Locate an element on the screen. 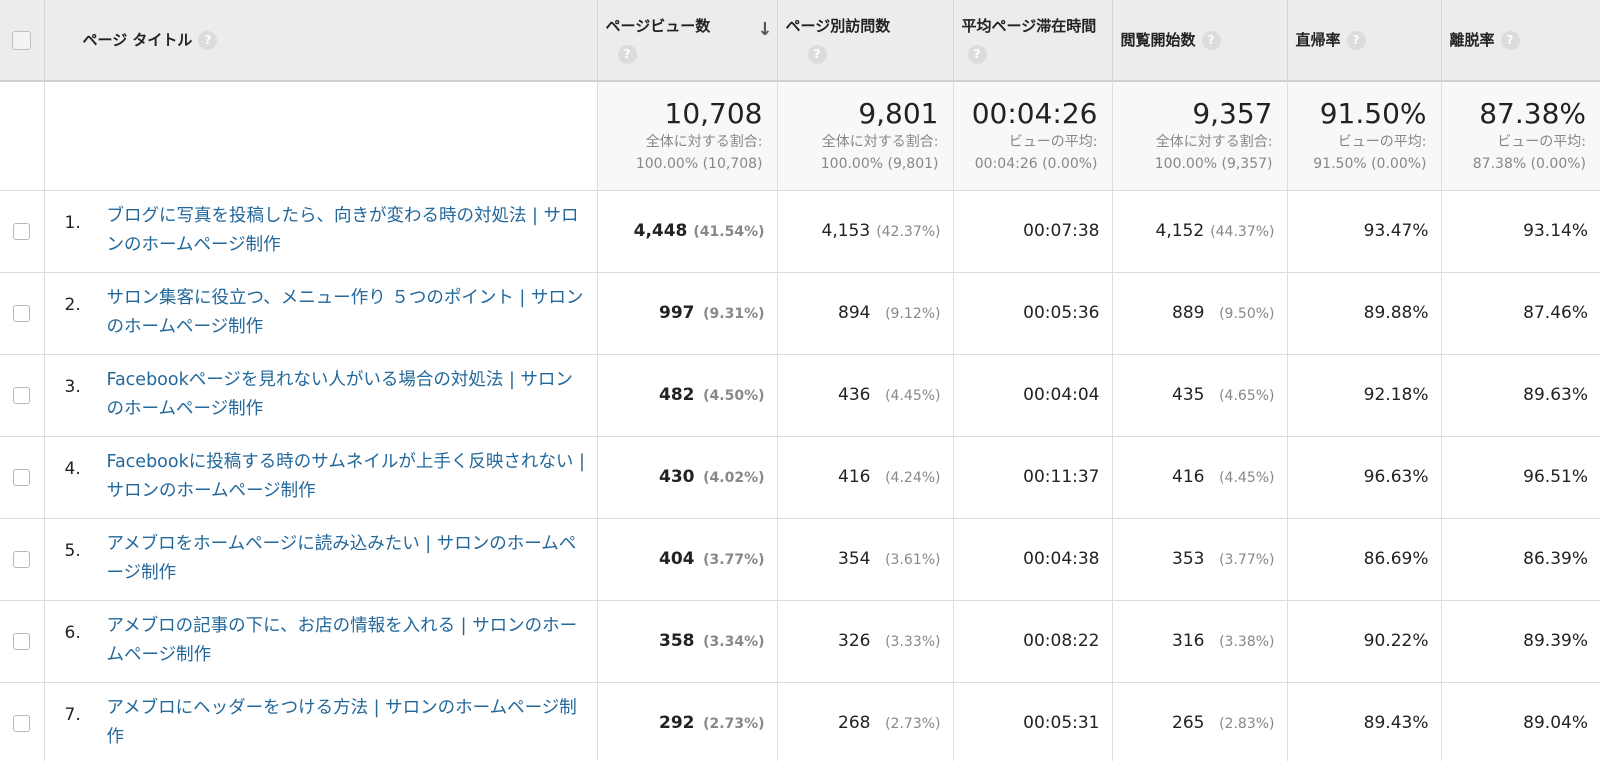 The image size is (1600, 761). row-unique: 416 (4.24%) is located at coordinates (865, 477).